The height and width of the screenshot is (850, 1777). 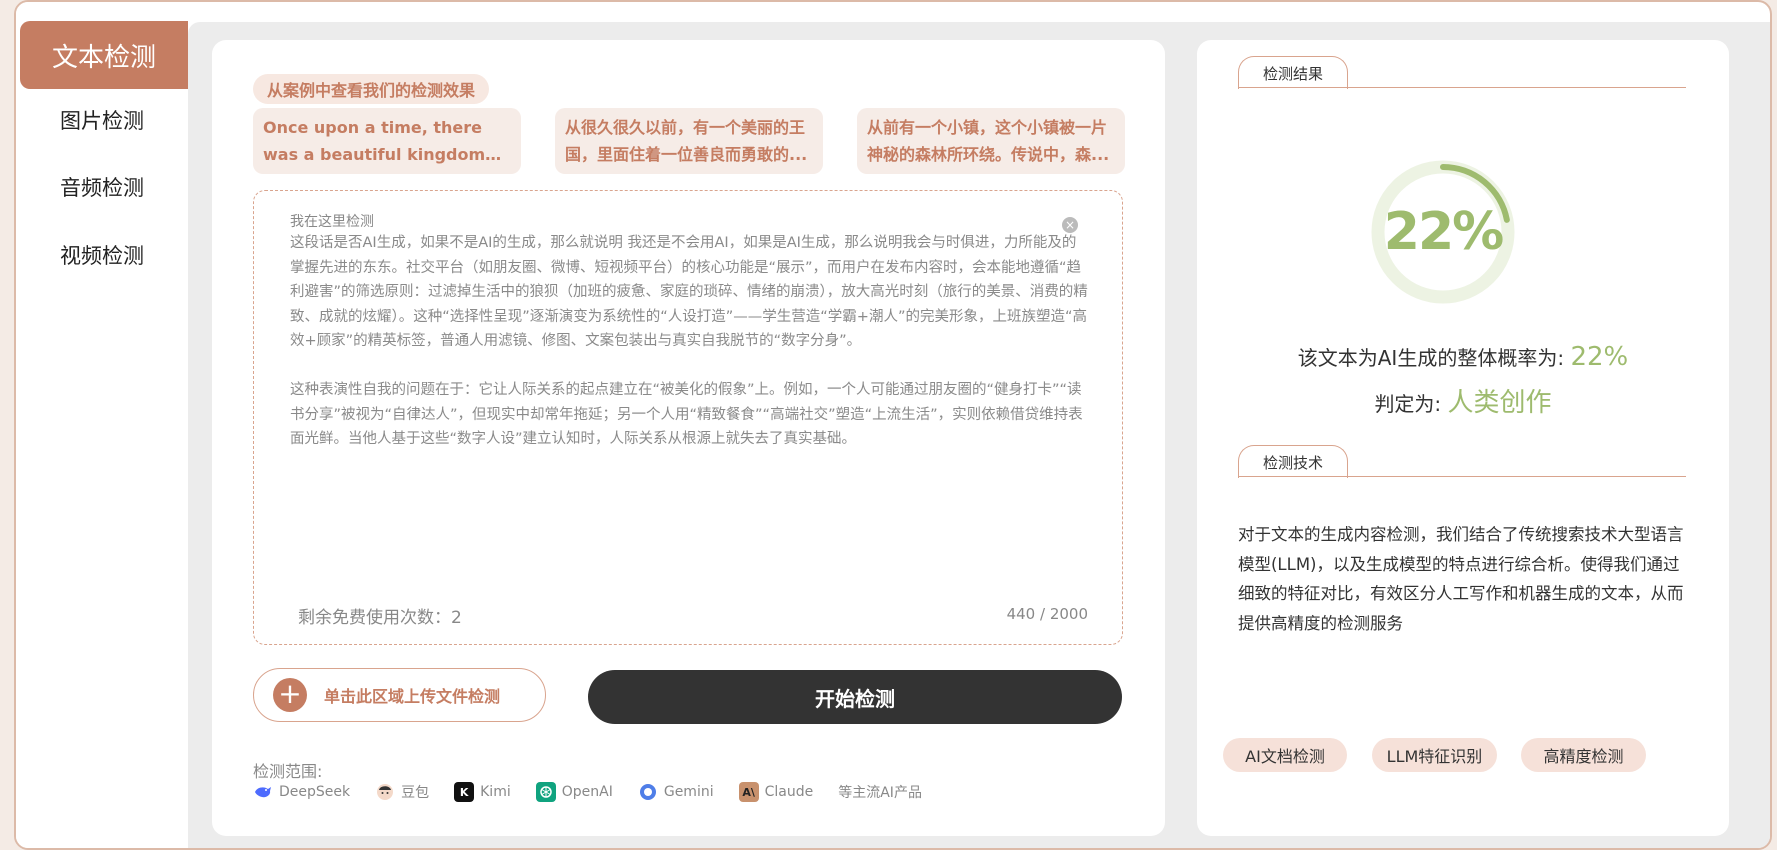 What do you see at coordinates (1293, 461) in the screenshot?
I see `technology-section-tag: 检测技术` at bounding box center [1293, 461].